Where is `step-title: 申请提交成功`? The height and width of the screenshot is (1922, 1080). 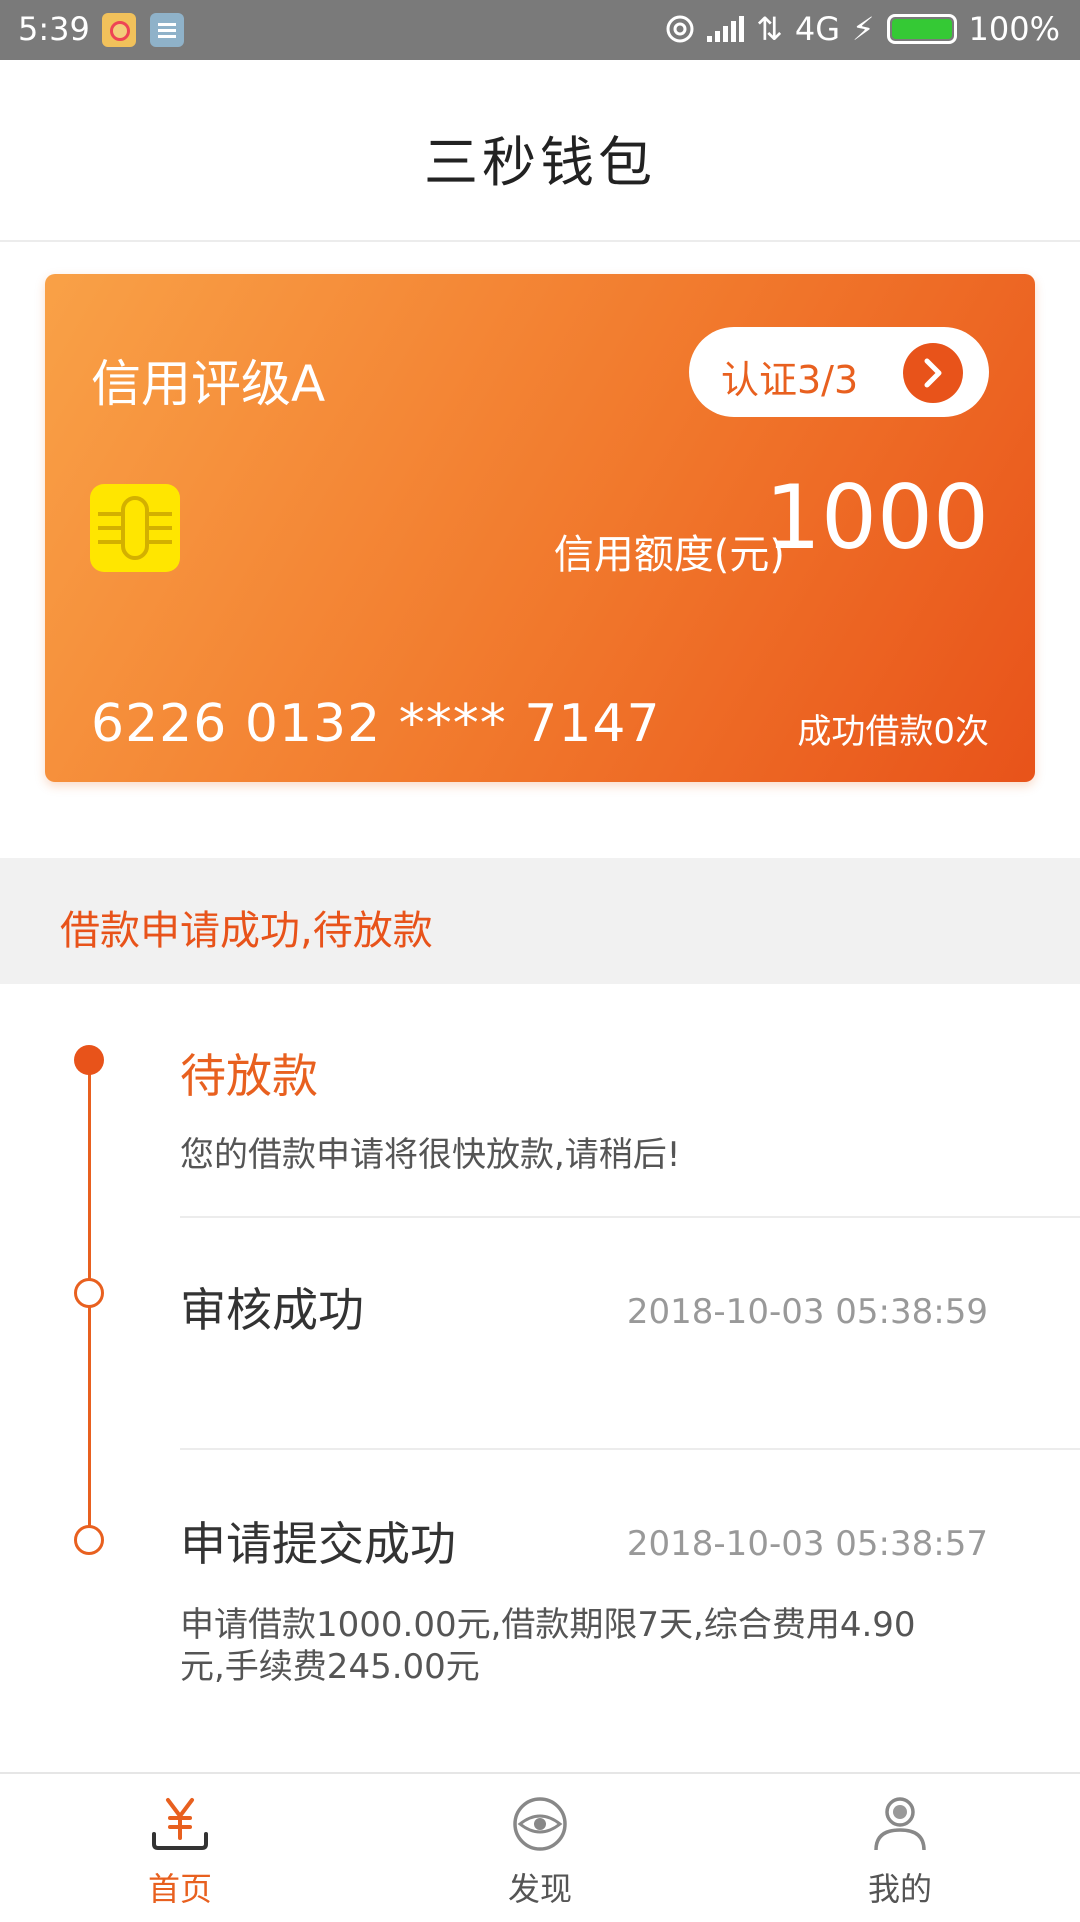 step-title: 申请提交成功 is located at coordinates (318, 1544).